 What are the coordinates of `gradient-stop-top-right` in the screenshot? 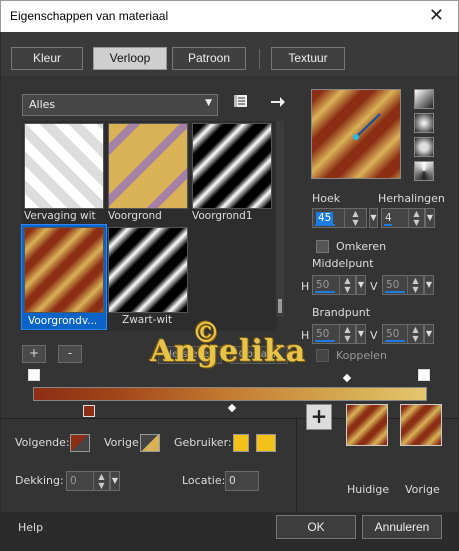 It's located at (424, 375).